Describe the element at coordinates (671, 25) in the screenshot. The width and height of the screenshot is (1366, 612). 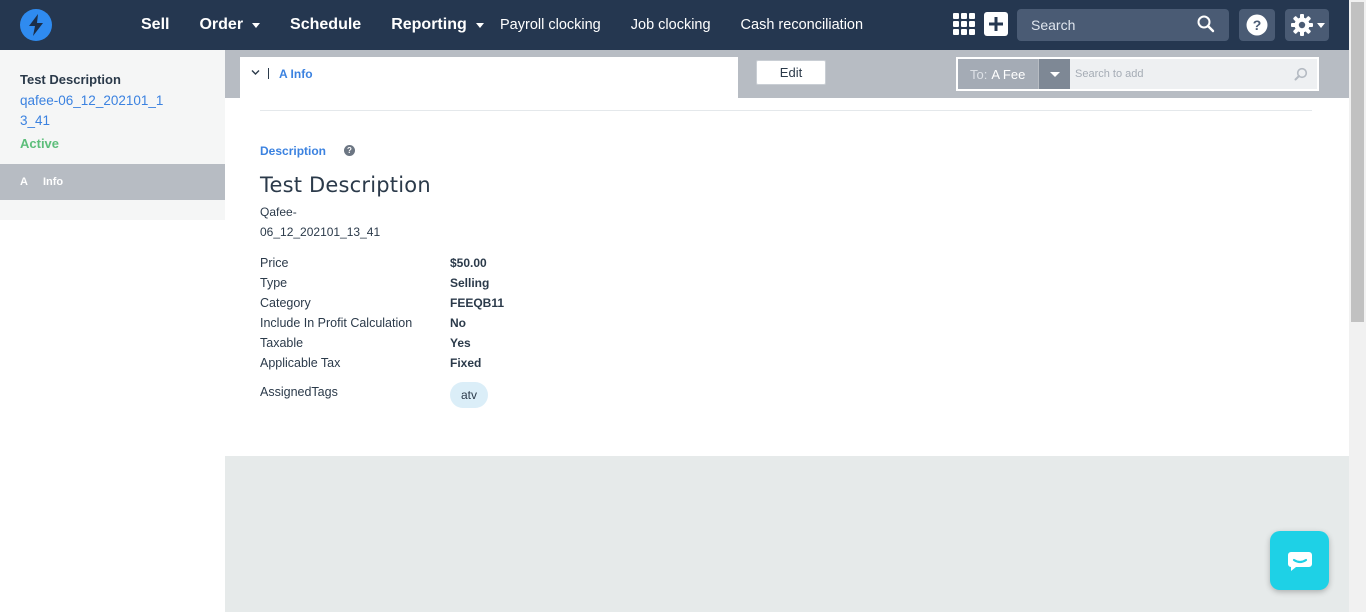
I see `nav-job-clocking: Job clocking` at that location.